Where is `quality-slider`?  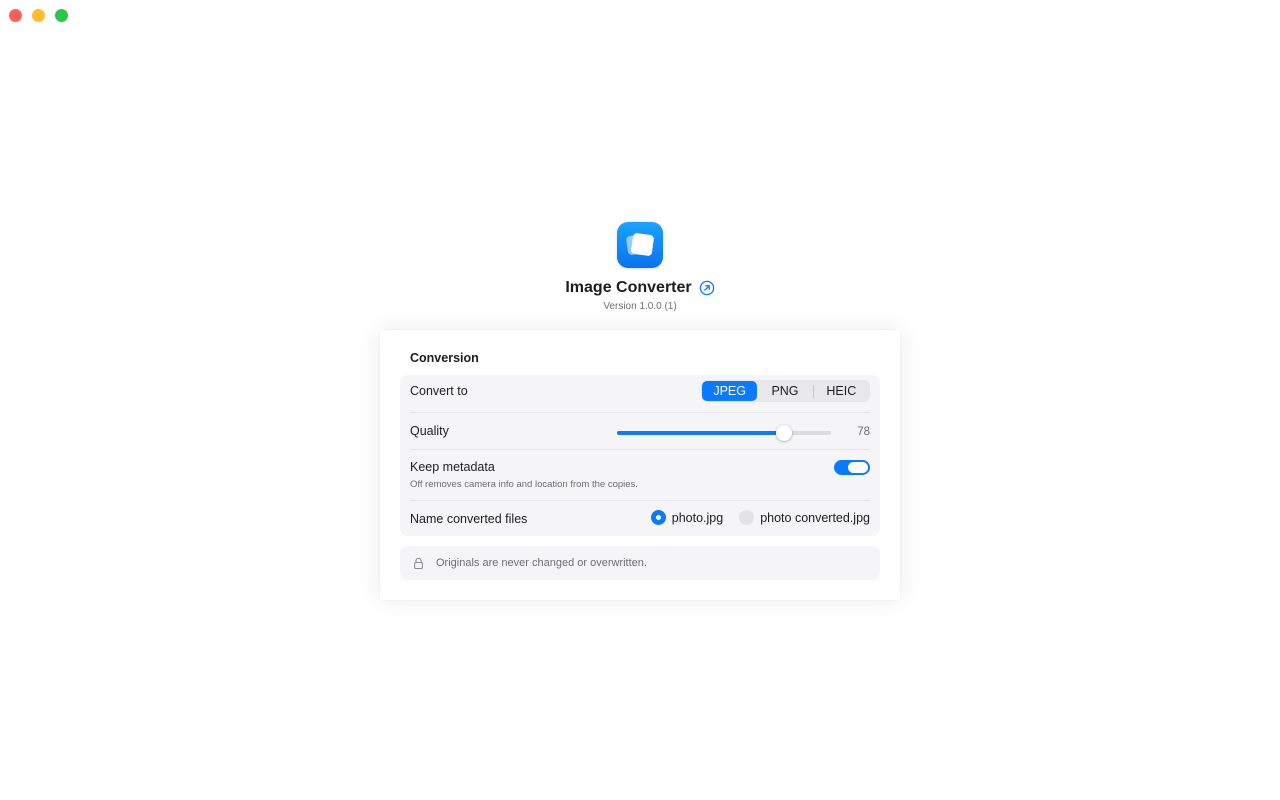 quality-slider is located at coordinates (724, 433).